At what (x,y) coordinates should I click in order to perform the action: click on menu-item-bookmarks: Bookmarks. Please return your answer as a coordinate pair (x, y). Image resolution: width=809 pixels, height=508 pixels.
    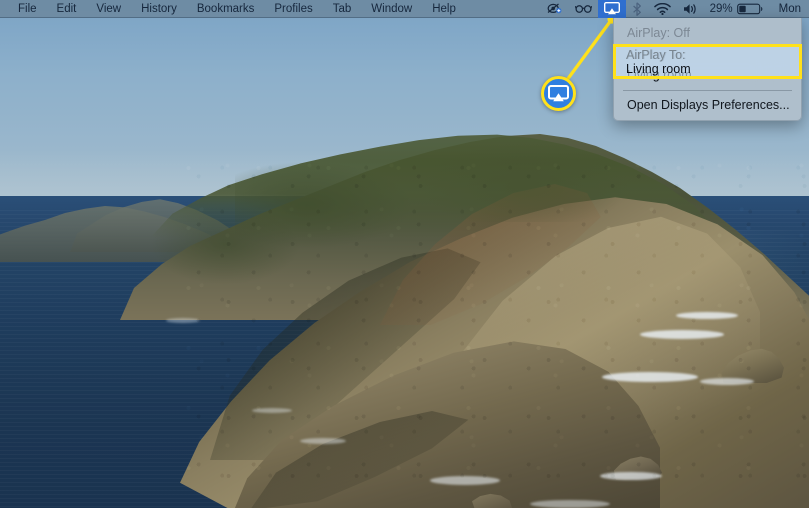
    Looking at the image, I should click on (226, 9).